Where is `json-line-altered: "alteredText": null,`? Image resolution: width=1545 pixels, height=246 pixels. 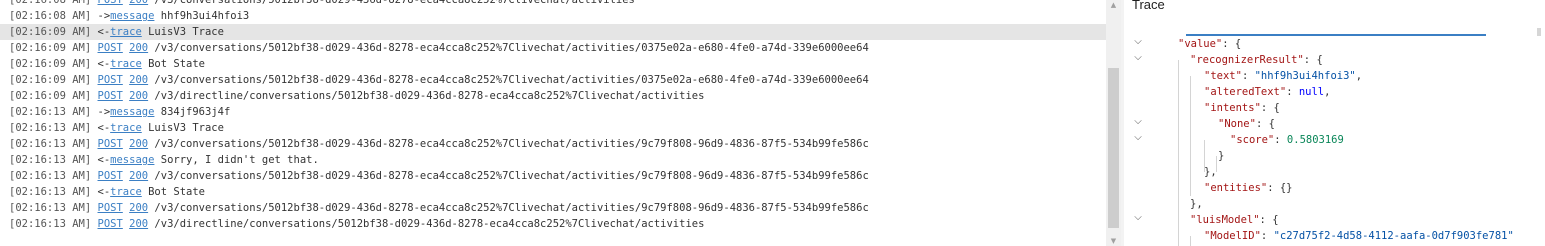
json-line-altered: "alteredText": null, is located at coordinates (1267, 92).